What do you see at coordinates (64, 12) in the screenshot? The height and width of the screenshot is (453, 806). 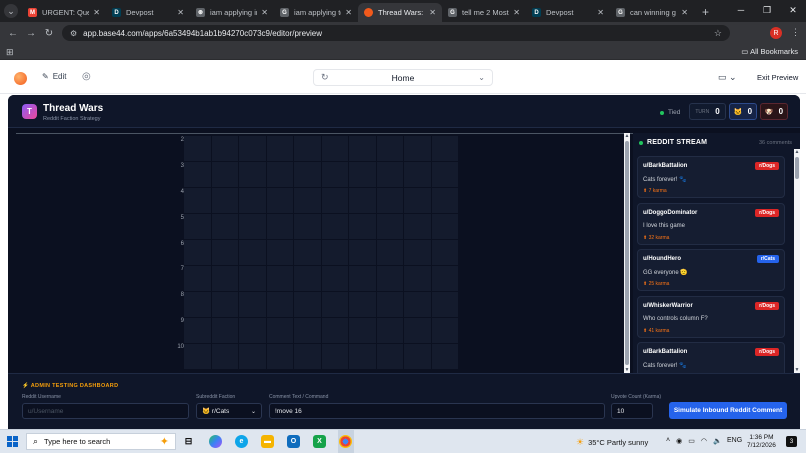 I see `browser-tab: M URGENT: Query✕` at bounding box center [64, 12].